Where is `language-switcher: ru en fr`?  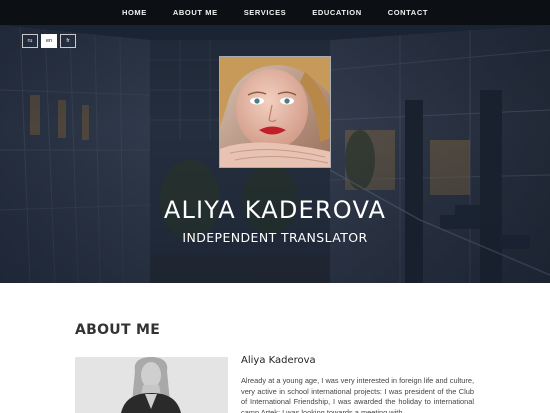 language-switcher: ru en fr is located at coordinates (49, 41).